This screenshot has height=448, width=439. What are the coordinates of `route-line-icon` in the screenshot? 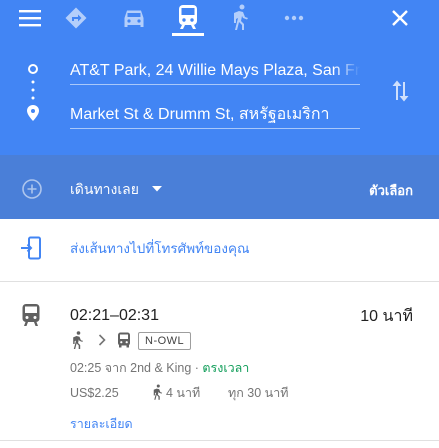 It's located at (33, 92).